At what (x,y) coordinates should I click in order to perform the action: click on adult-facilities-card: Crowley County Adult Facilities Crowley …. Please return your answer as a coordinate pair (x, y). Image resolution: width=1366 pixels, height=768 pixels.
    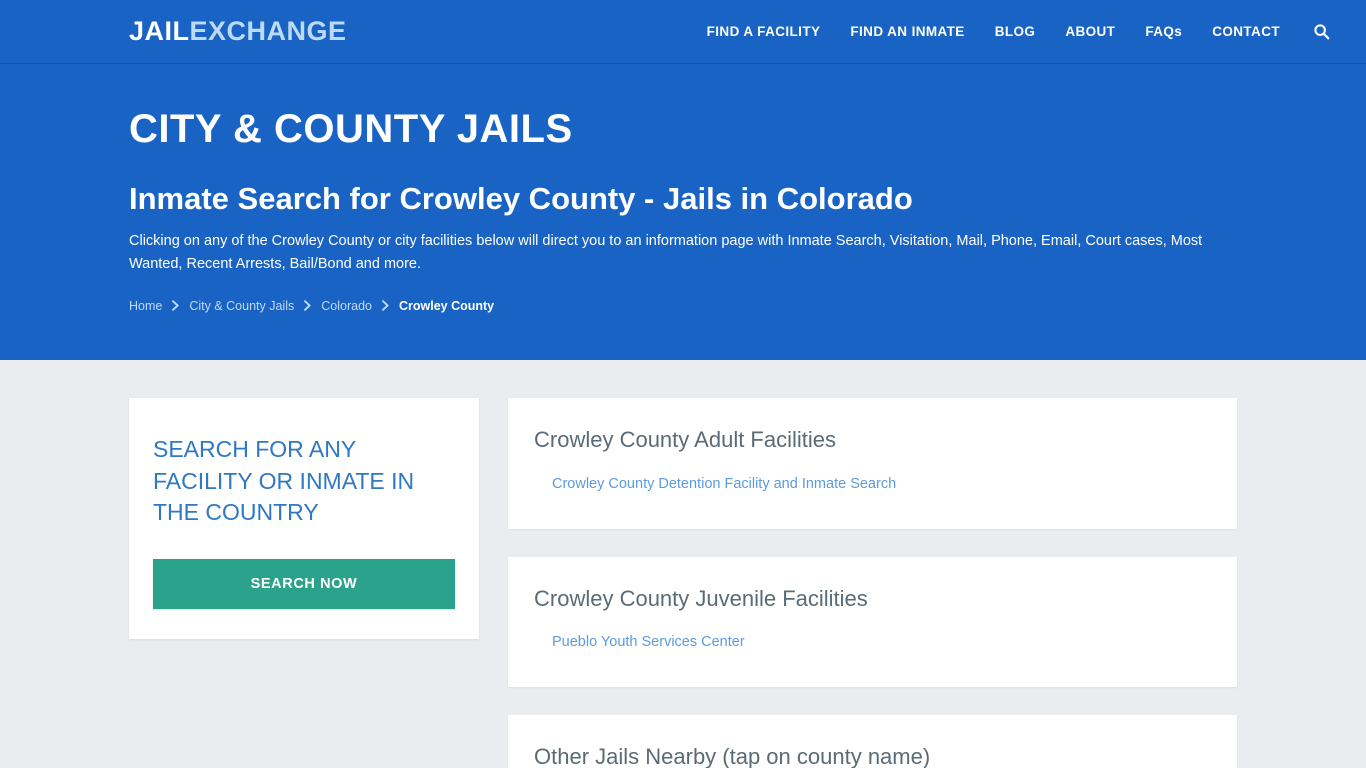
    Looking at the image, I should click on (872, 463).